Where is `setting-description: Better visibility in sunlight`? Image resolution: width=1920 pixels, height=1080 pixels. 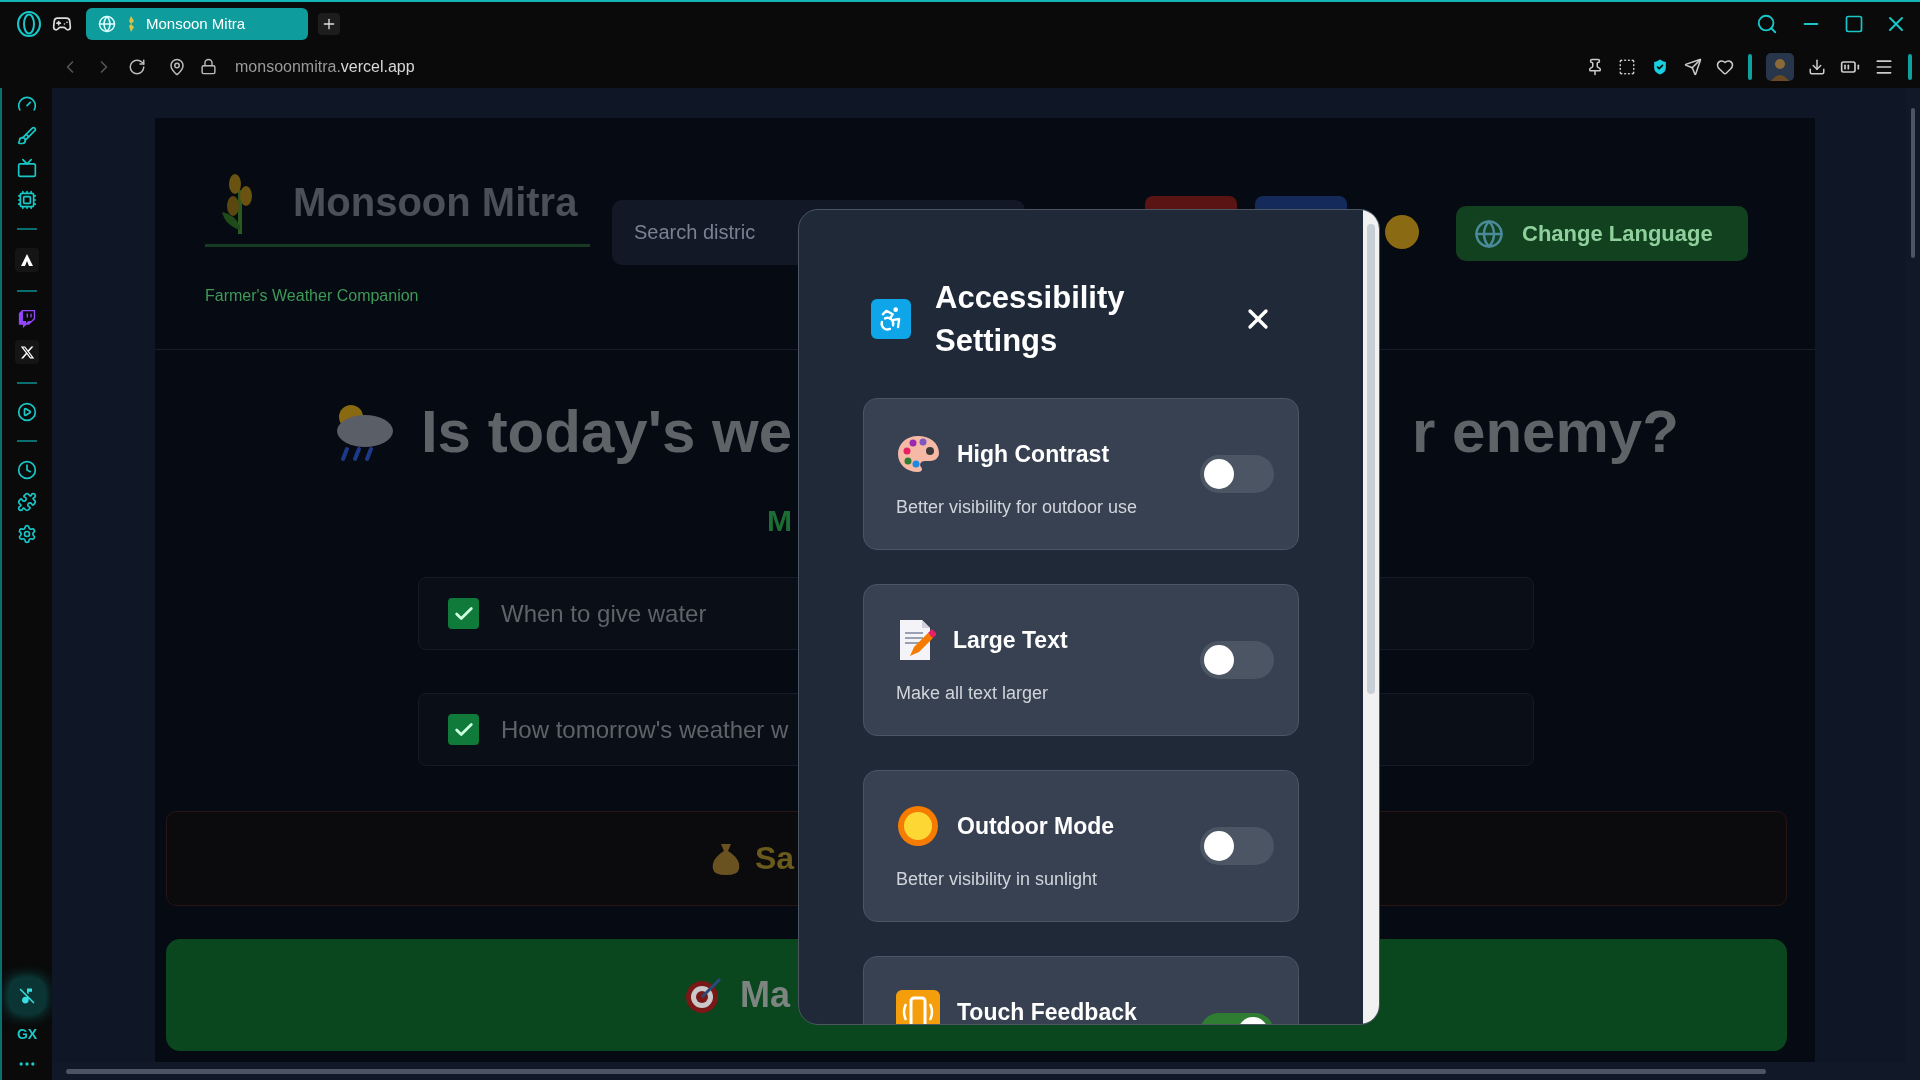 setting-description: Better visibility in sunlight is located at coordinates (997, 879).